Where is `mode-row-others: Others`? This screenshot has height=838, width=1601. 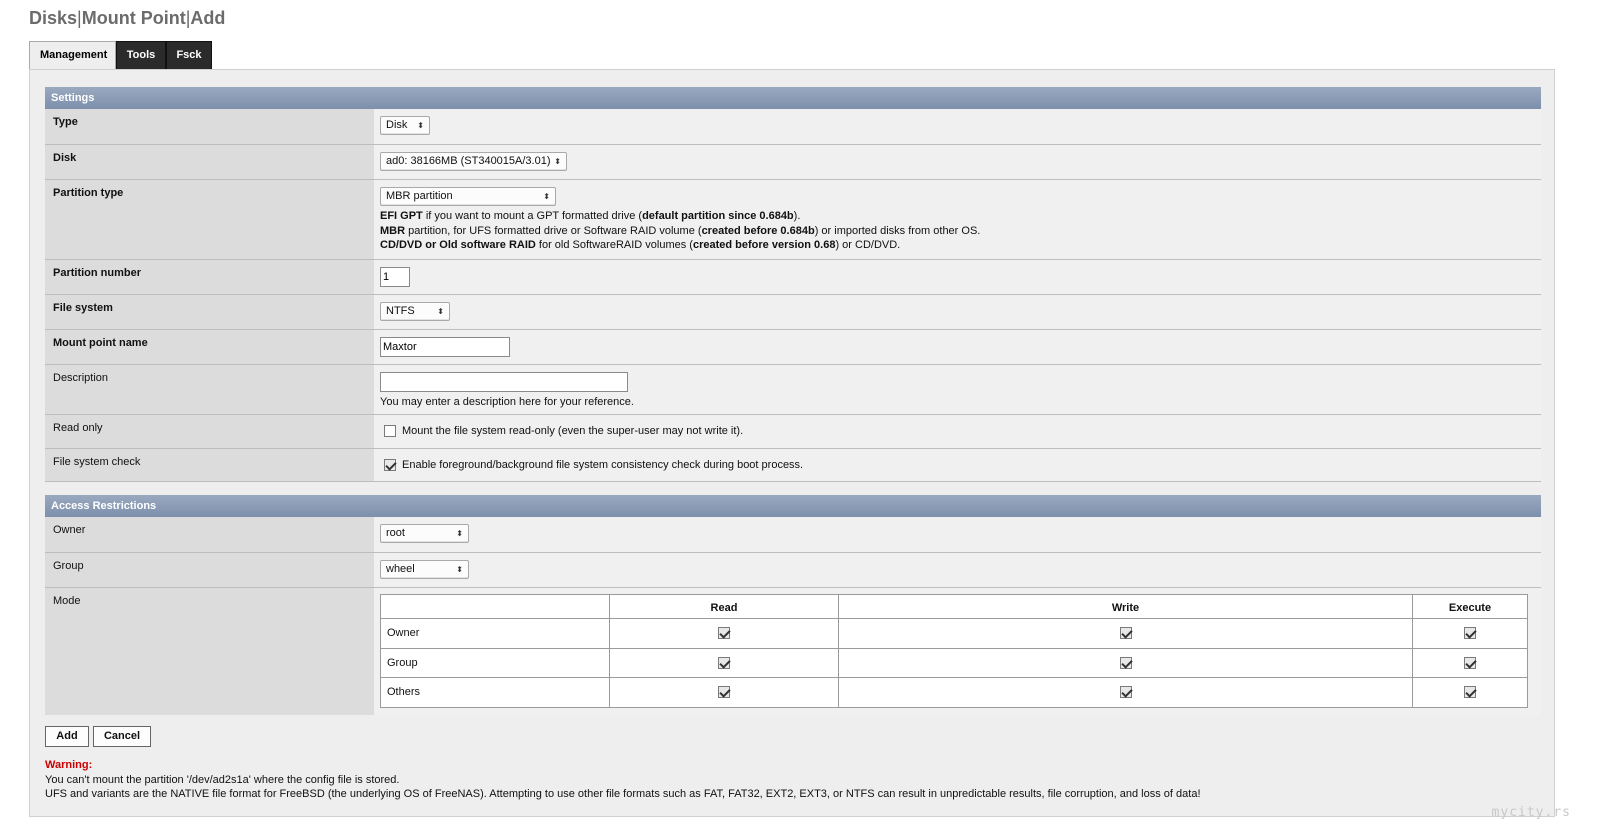 mode-row-others: Others is located at coordinates (495, 692).